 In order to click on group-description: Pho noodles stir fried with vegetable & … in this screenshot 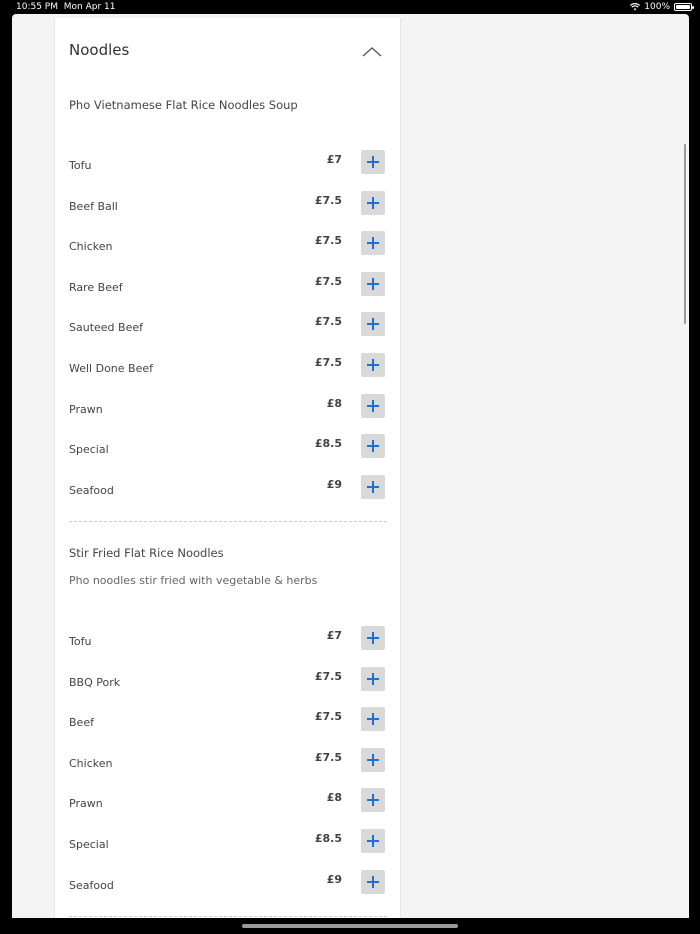, I will do `click(193, 580)`.